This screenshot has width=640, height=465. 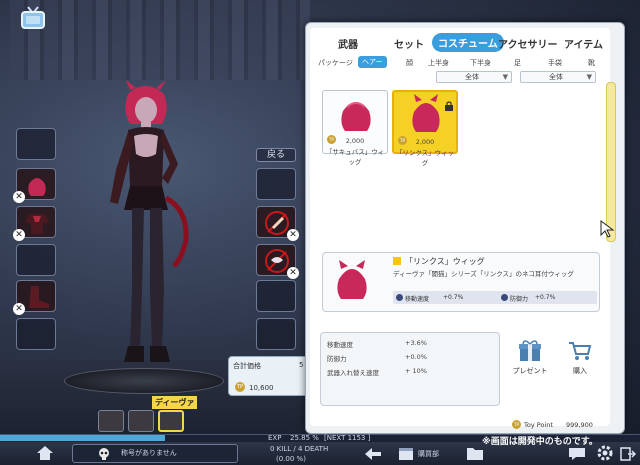 I want to click on lynx-wig-preview-icon, so click(x=352, y=279).